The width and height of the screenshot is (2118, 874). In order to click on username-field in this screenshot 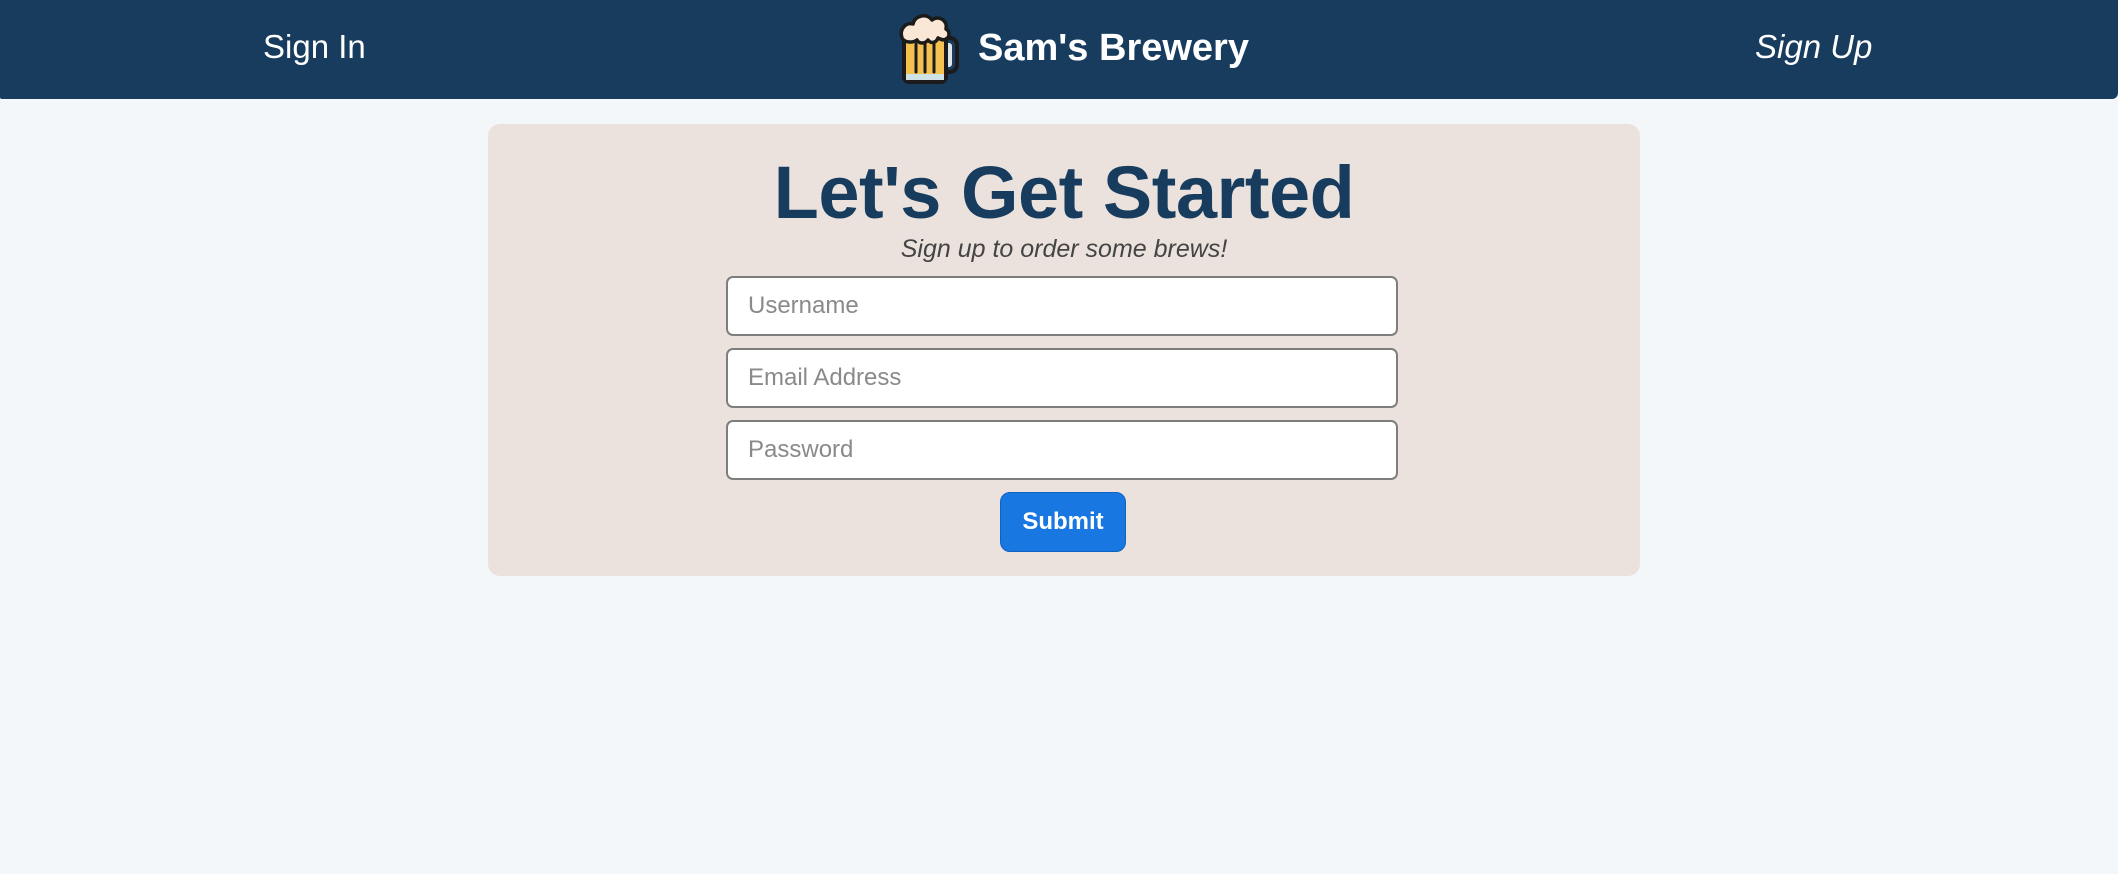, I will do `click(1062, 306)`.